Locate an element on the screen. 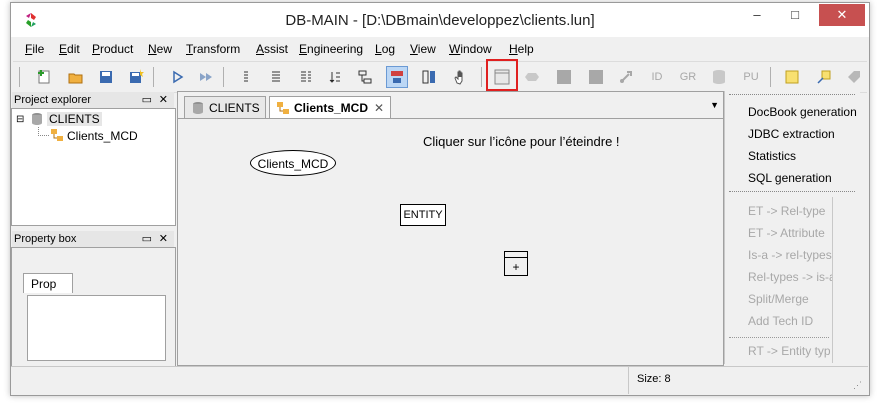  cursor-entity-placeholder: + is located at coordinates (516, 263).